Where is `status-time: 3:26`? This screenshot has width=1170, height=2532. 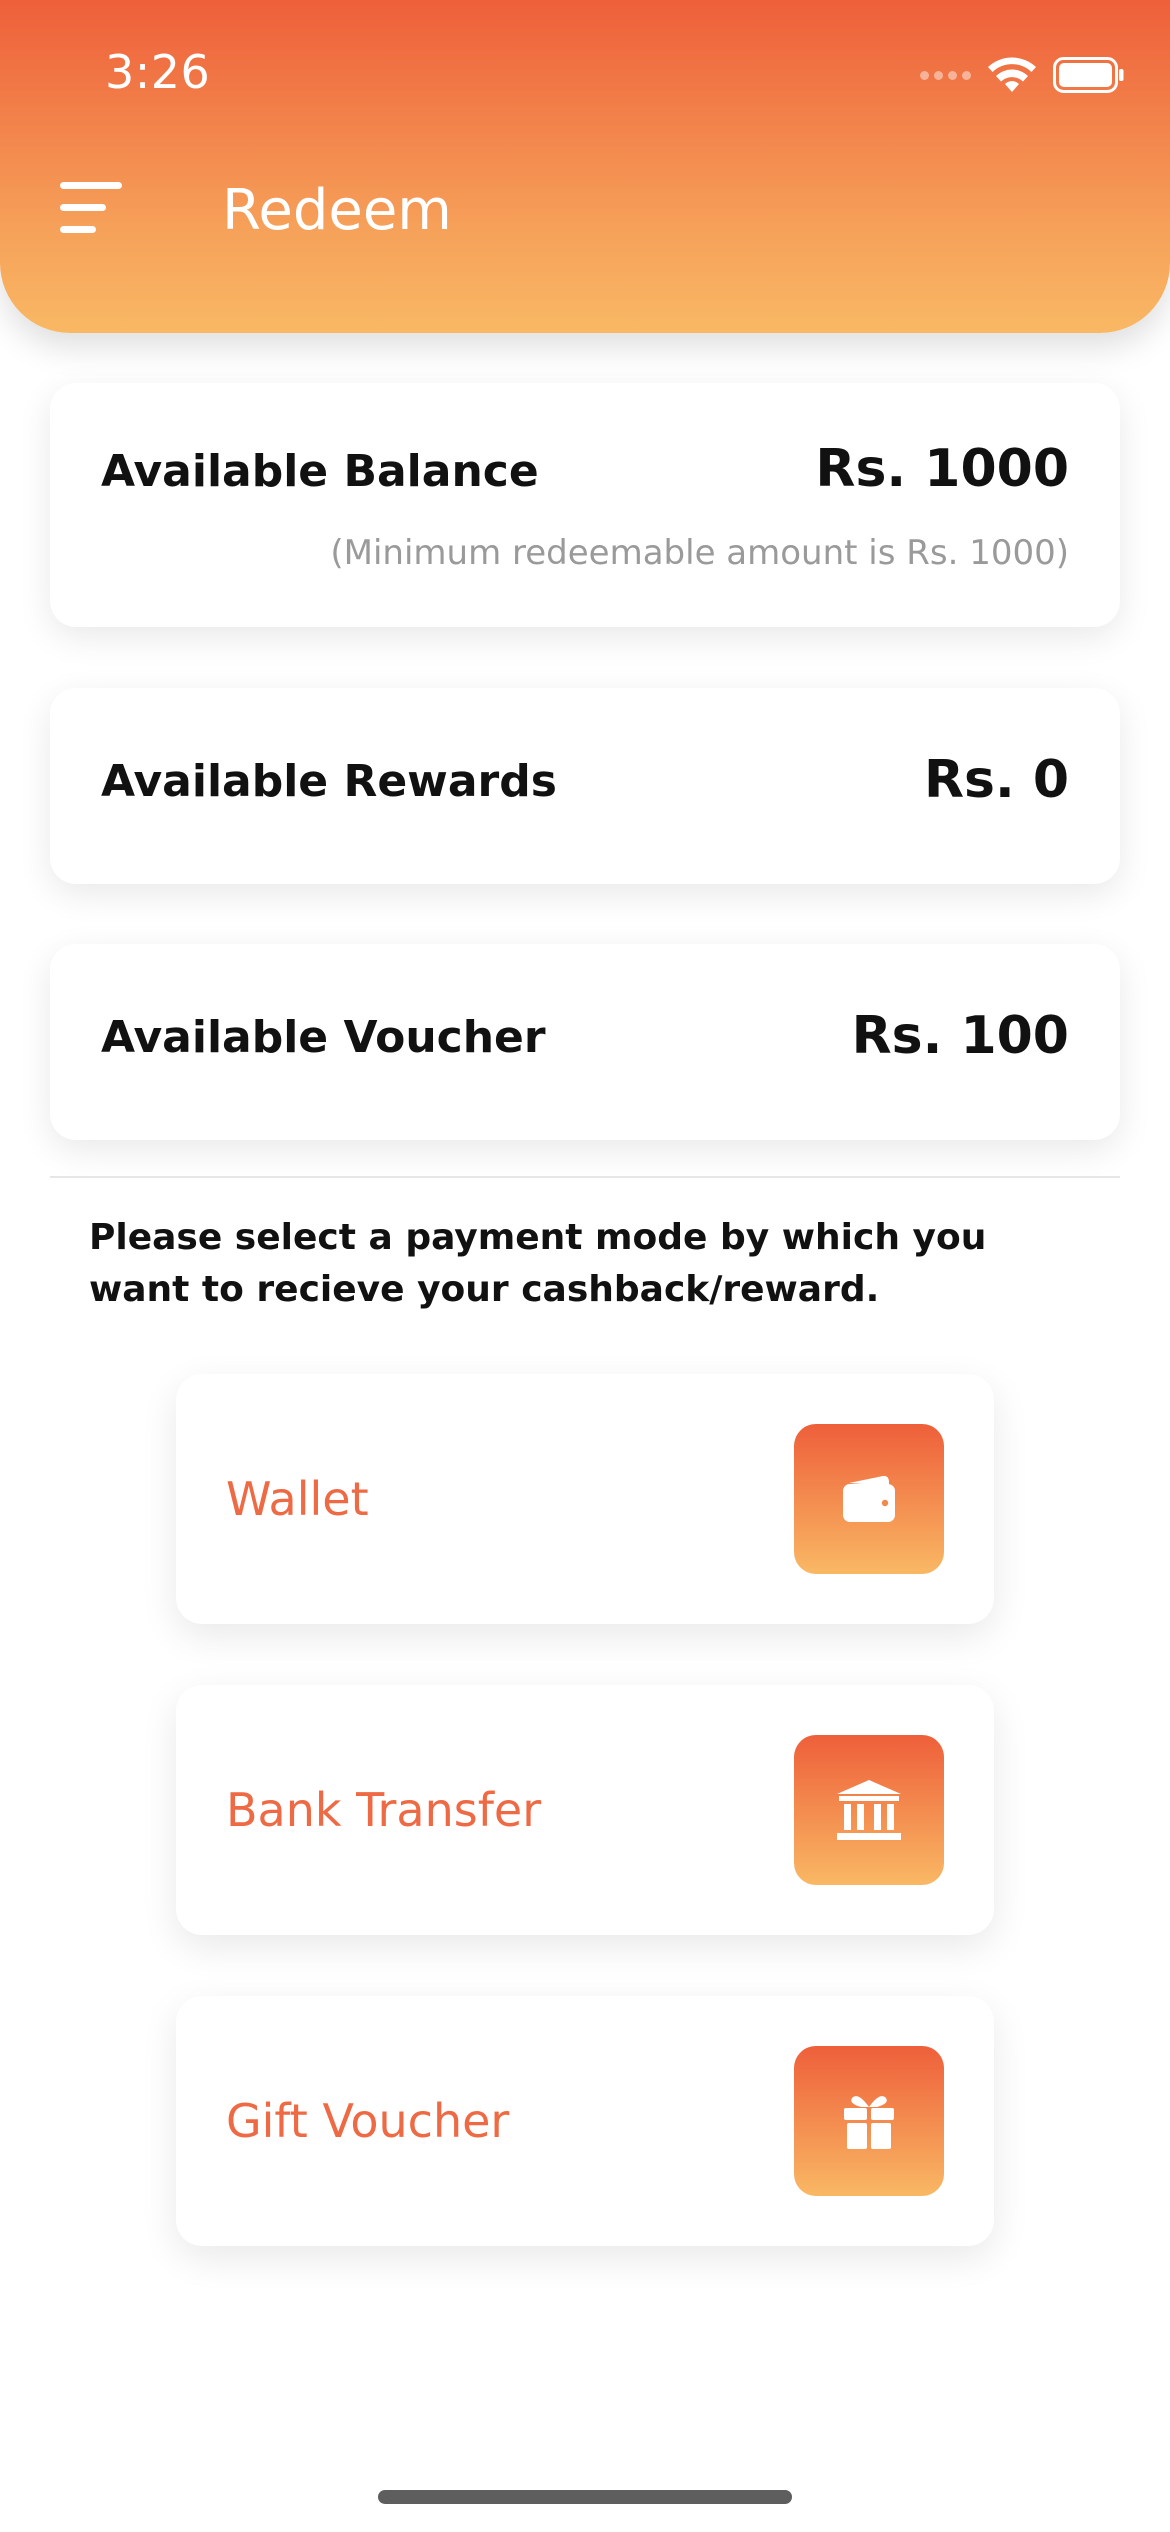
status-time: 3:26 is located at coordinates (158, 72).